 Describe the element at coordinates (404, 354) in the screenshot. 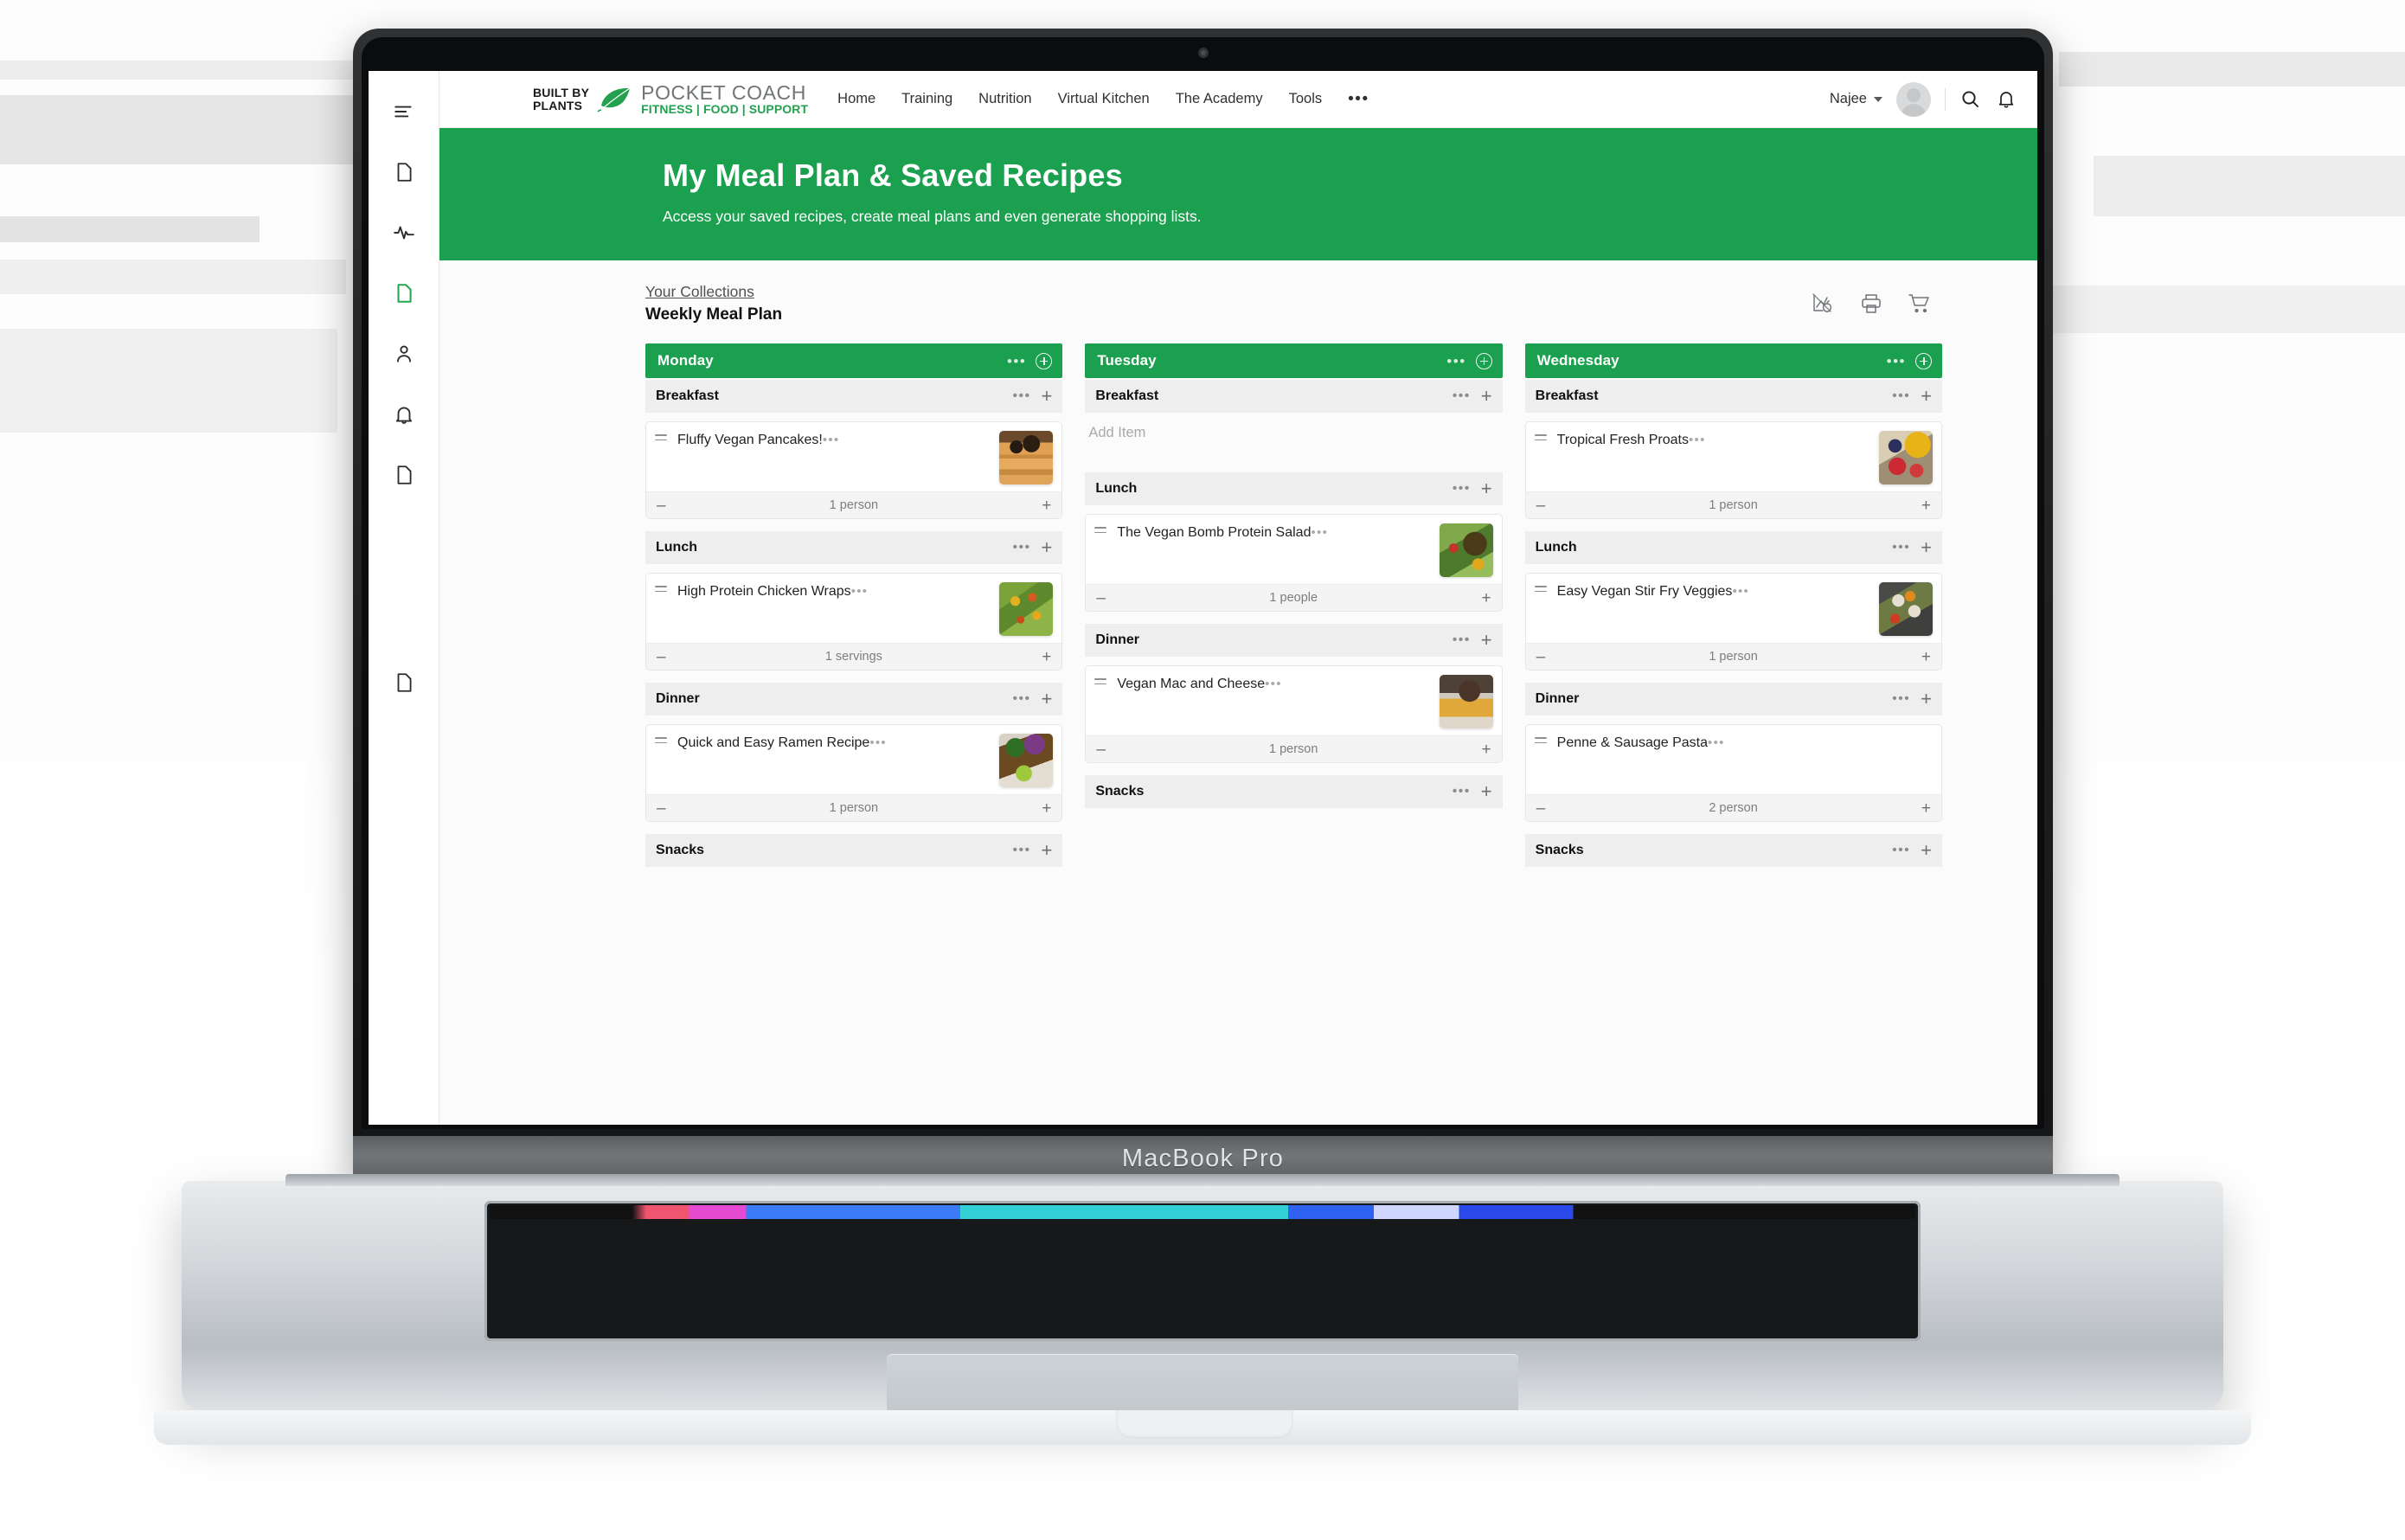

I see `person-icon` at that location.